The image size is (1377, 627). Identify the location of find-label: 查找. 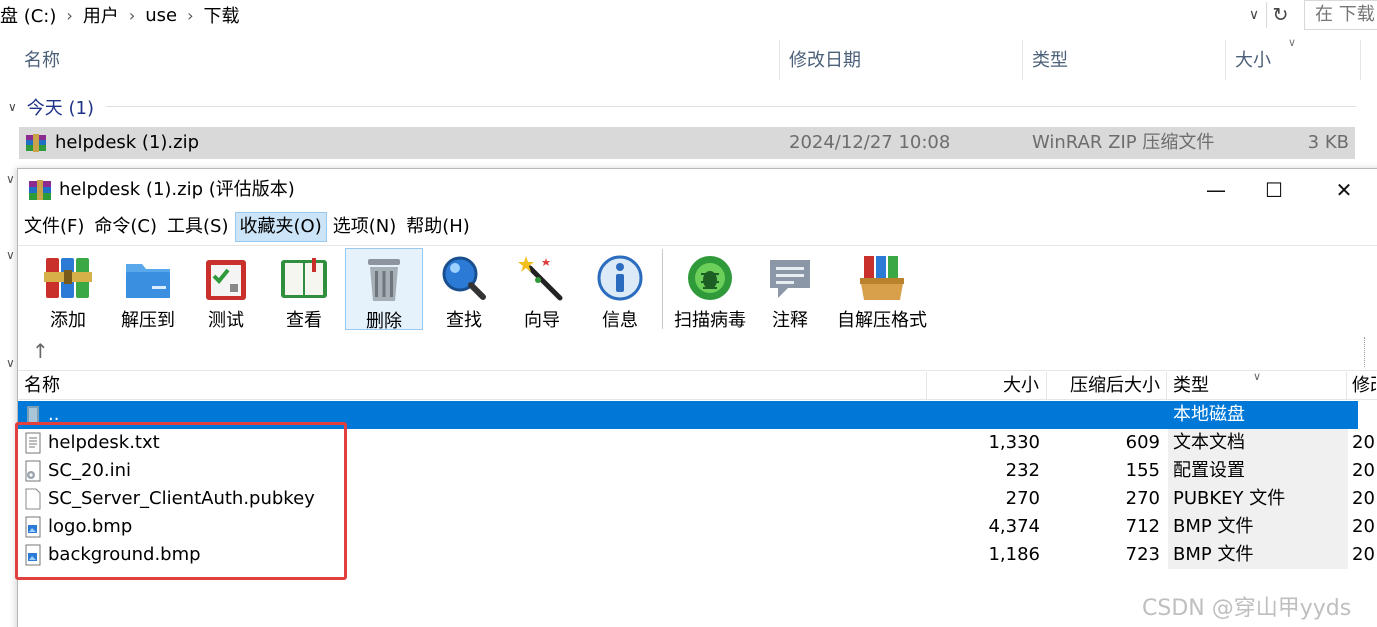
(464, 320).